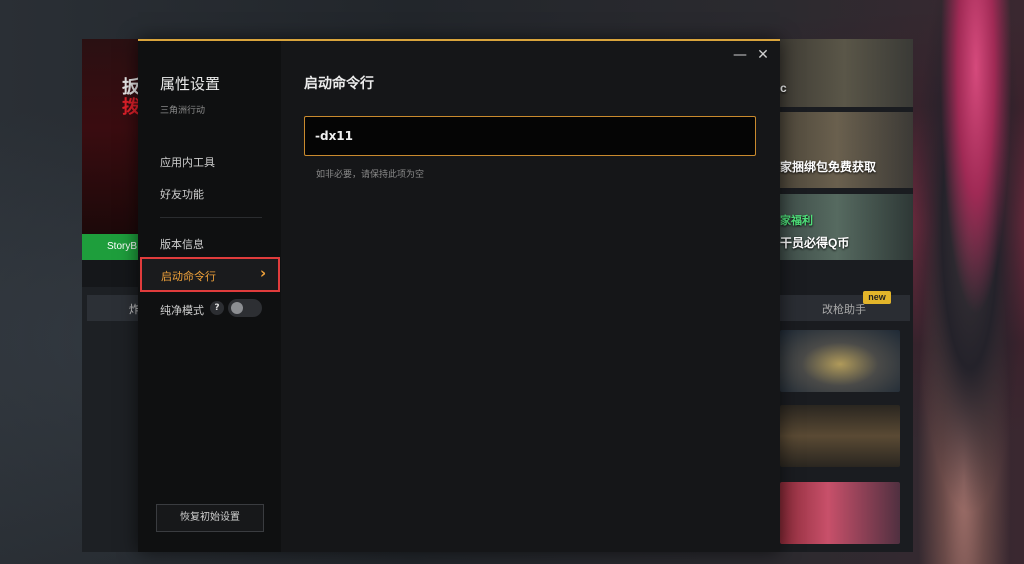  Describe the element at coordinates (190, 84) in the screenshot. I see `dialog-title: 属性设置` at that location.